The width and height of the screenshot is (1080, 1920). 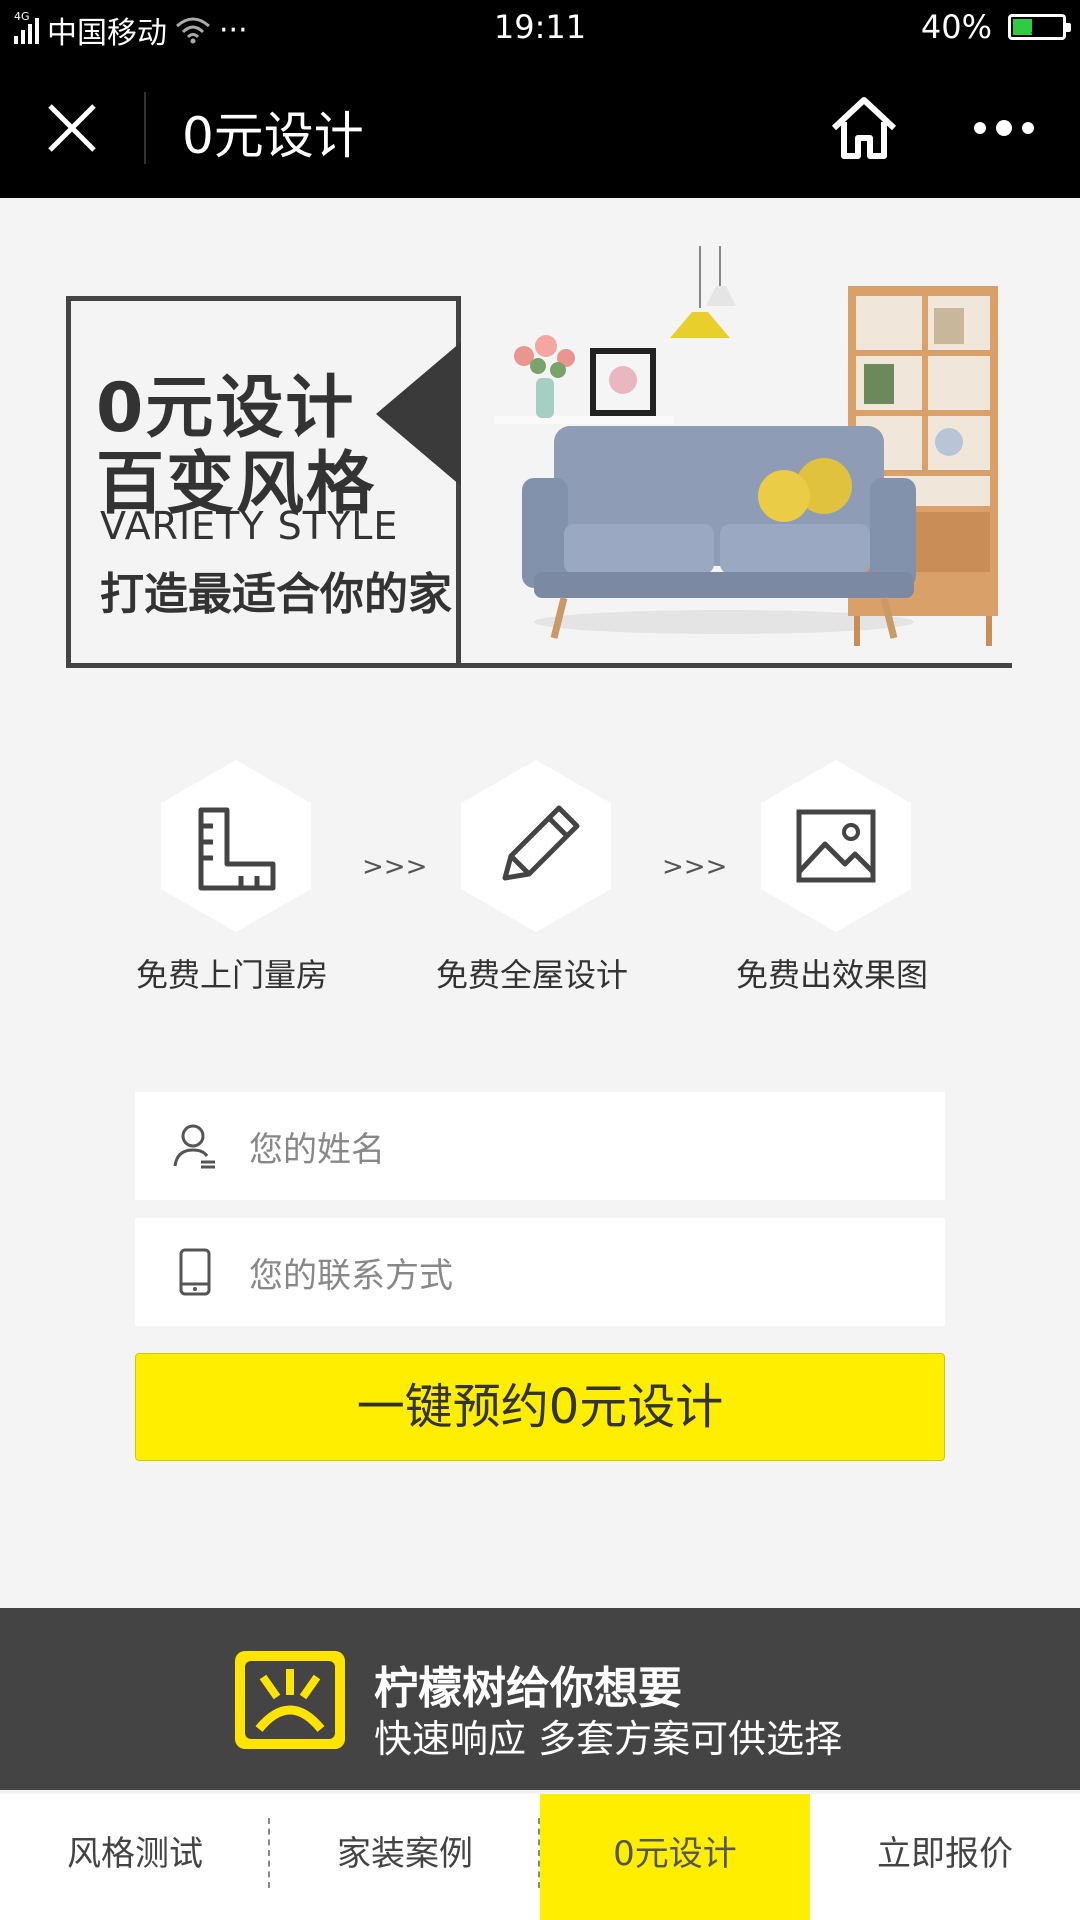 What do you see at coordinates (675, 1857) in the screenshot?
I see `tab-free-design: 0元设计` at bounding box center [675, 1857].